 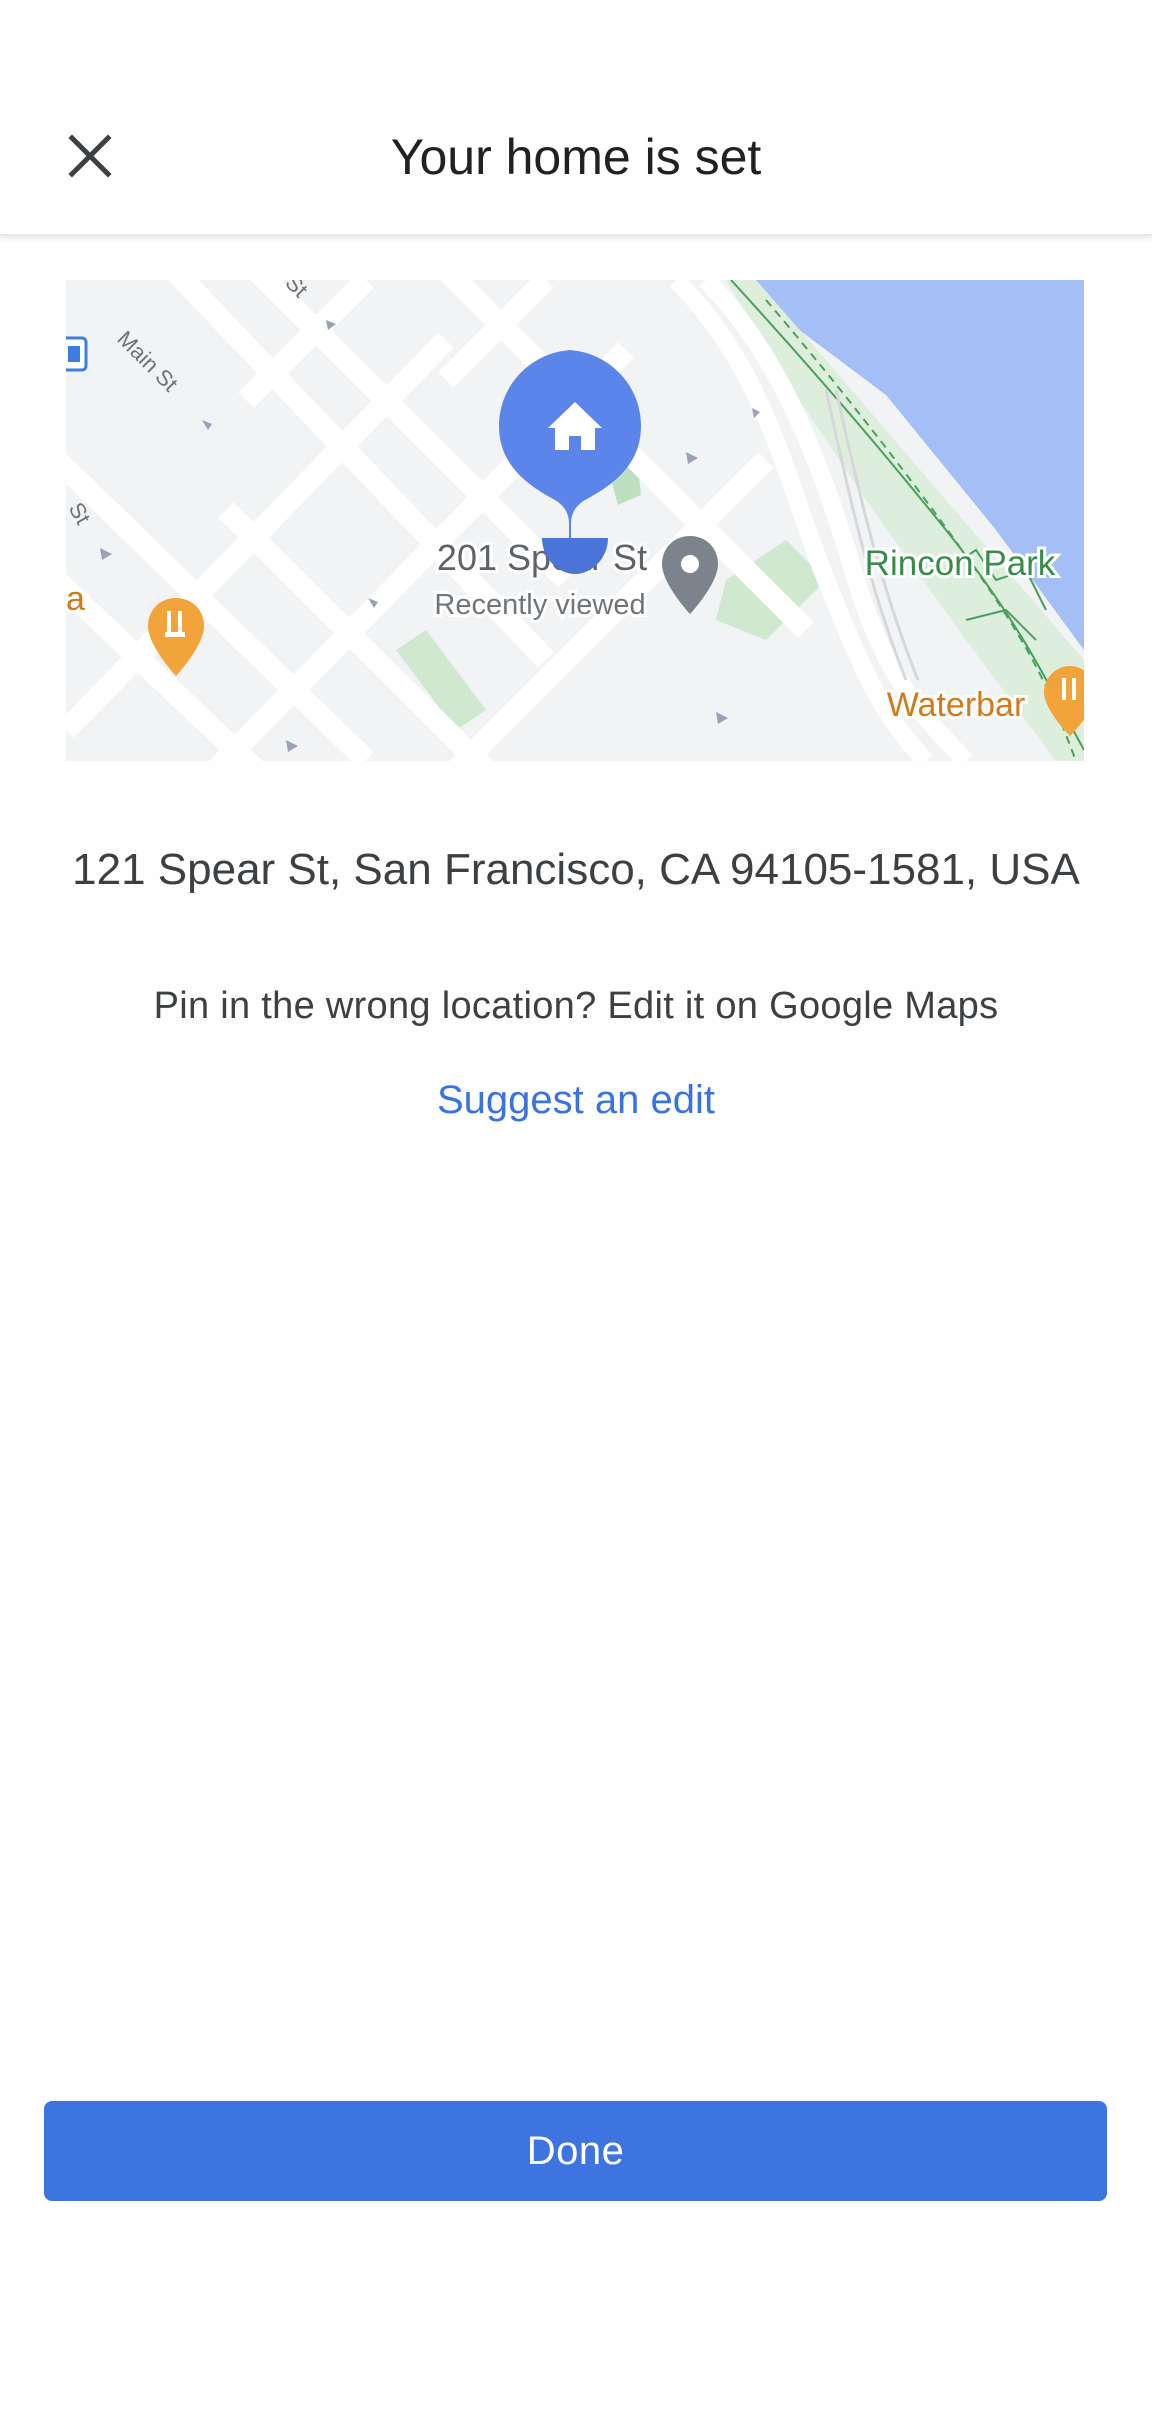 What do you see at coordinates (576, 1100) in the screenshot?
I see `suggest-edit-link: Suggest an edit` at bounding box center [576, 1100].